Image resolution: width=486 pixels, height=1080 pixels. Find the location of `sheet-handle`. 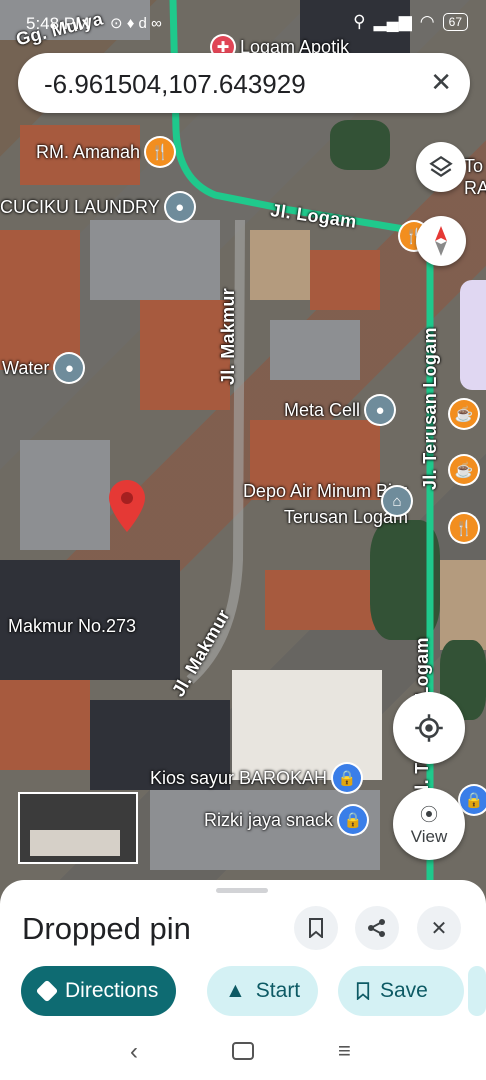

sheet-handle is located at coordinates (242, 890).